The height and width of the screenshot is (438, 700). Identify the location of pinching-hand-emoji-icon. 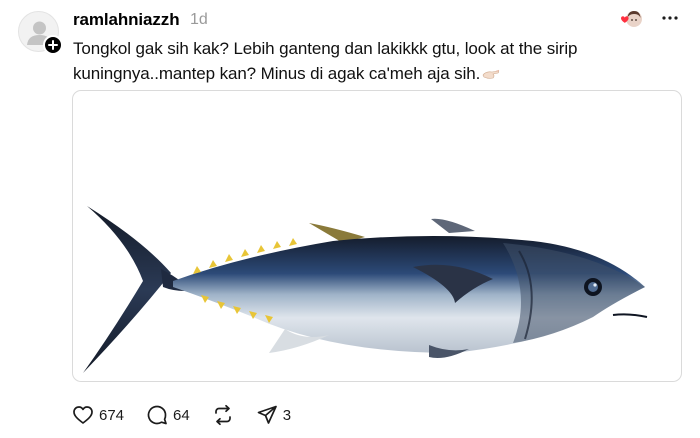
(491, 70).